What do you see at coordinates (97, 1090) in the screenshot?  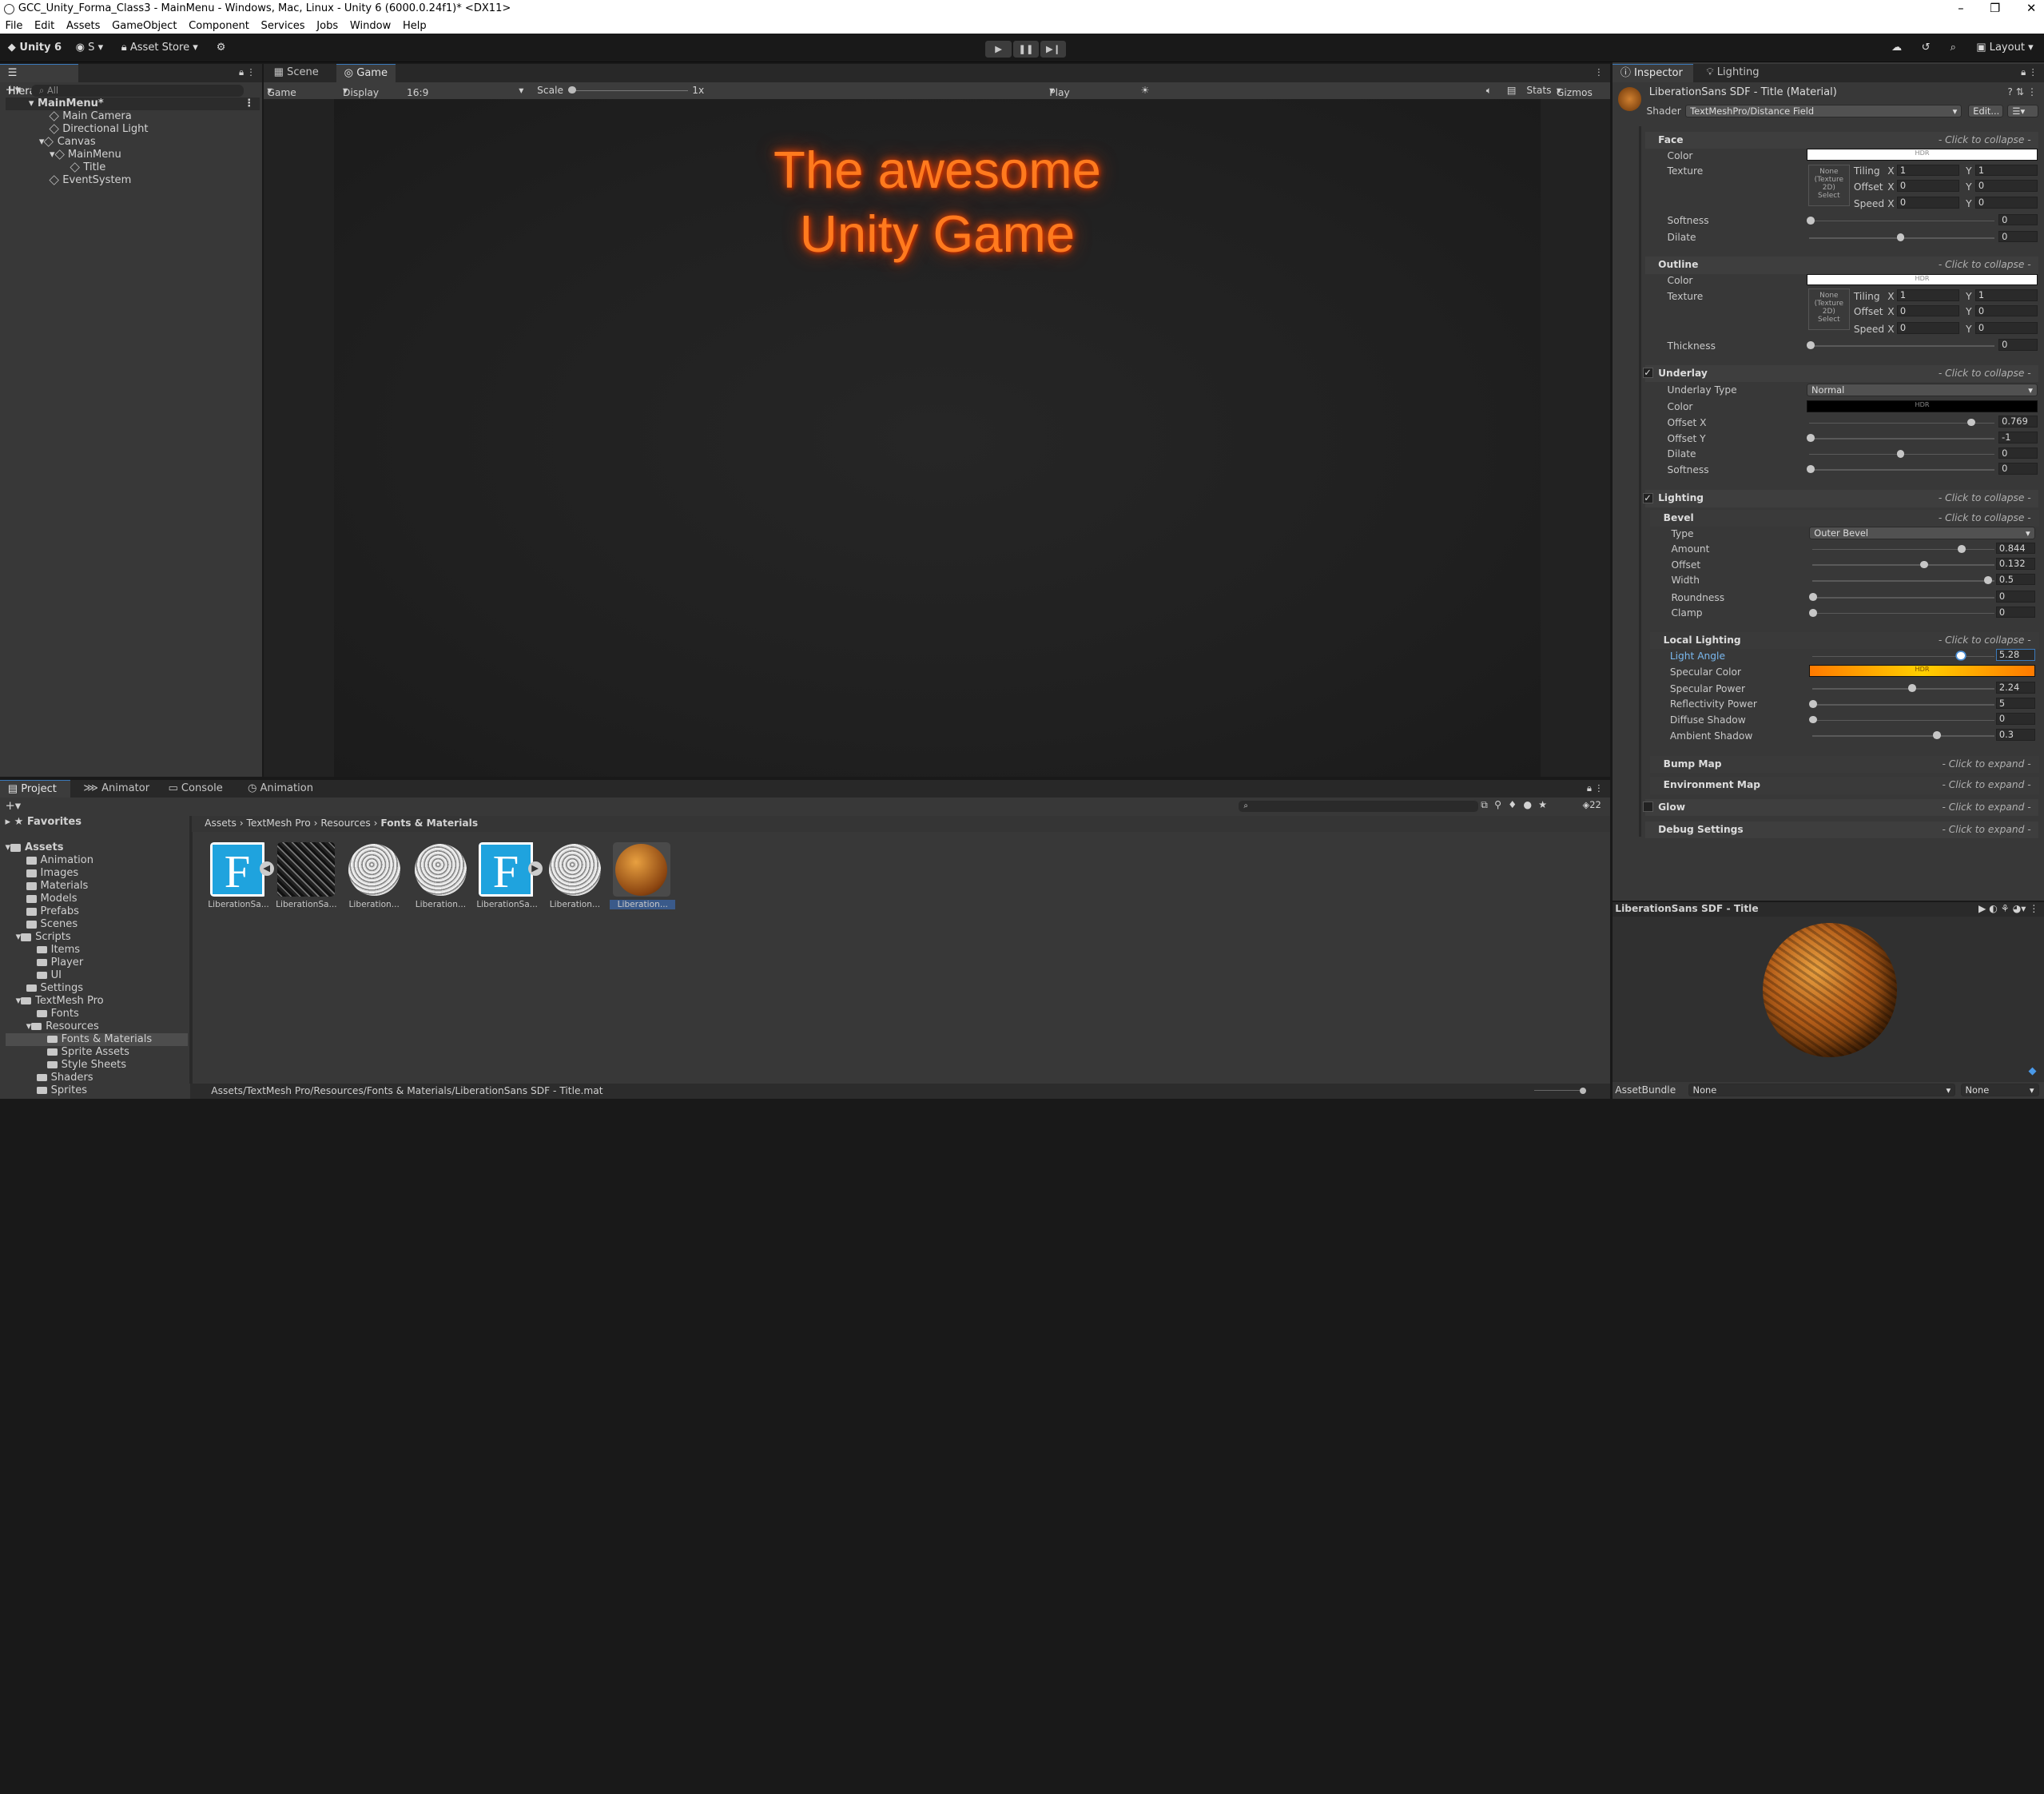 I see `folder-sprites: Sprites` at bounding box center [97, 1090].